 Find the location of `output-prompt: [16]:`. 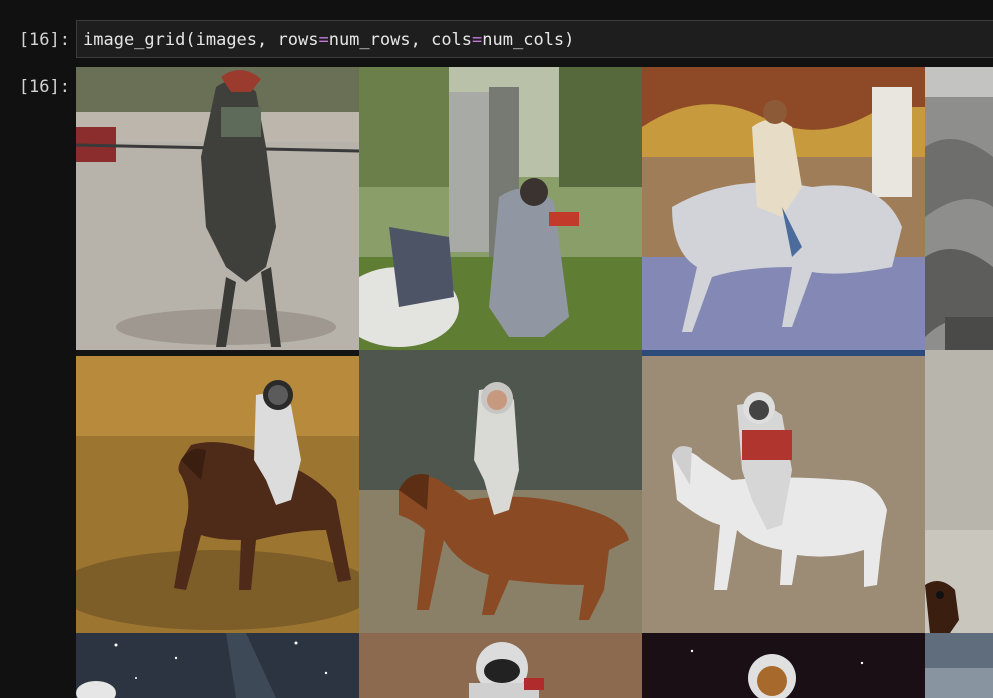

output-prompt: [16]: is located at coordinates (44, 87).